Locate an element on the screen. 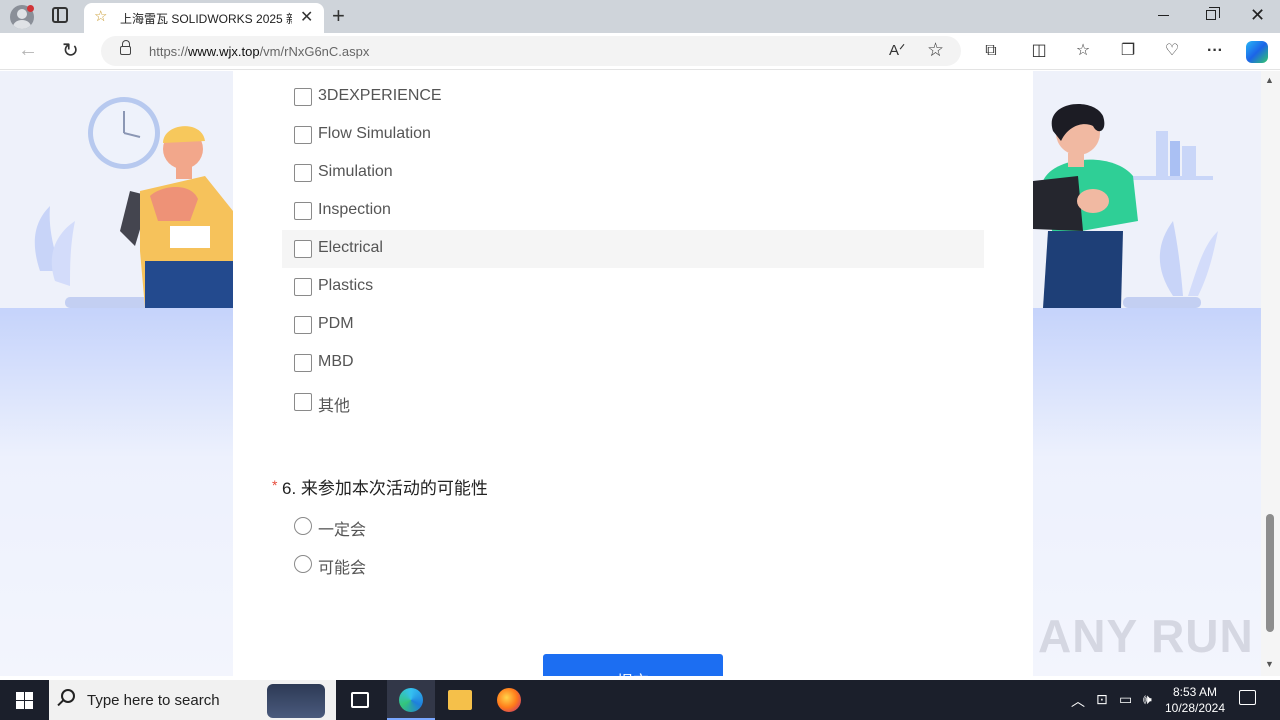 Image resolution: width=1280 pixels, height=720 pixels. checkbox-option-flow-simulation: Flow Simulation is located at coordinates (633, 135).